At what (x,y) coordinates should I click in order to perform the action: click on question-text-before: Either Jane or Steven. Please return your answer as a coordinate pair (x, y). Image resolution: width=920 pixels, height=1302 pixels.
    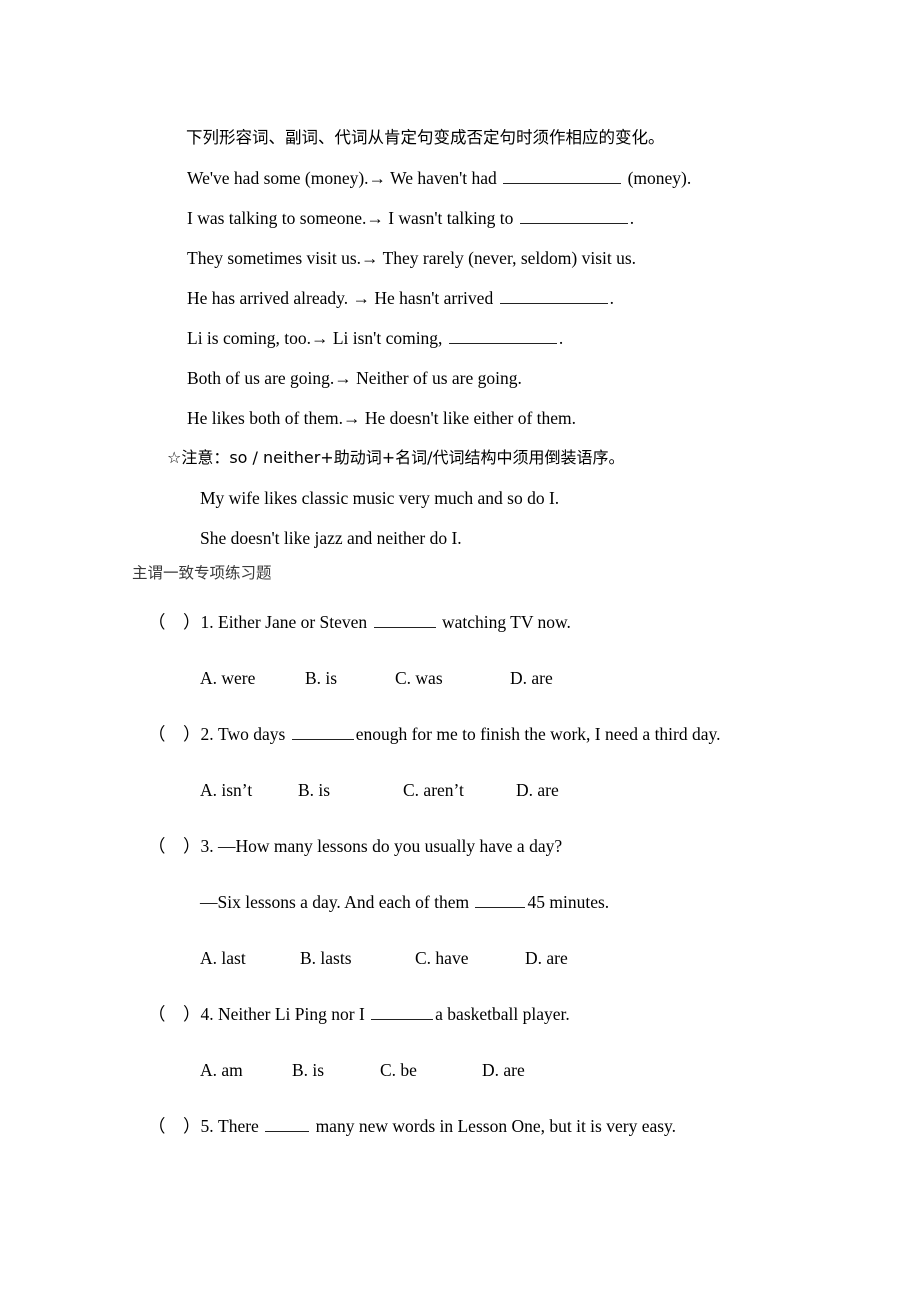
    Looking at the image, I should click on (292, 622).